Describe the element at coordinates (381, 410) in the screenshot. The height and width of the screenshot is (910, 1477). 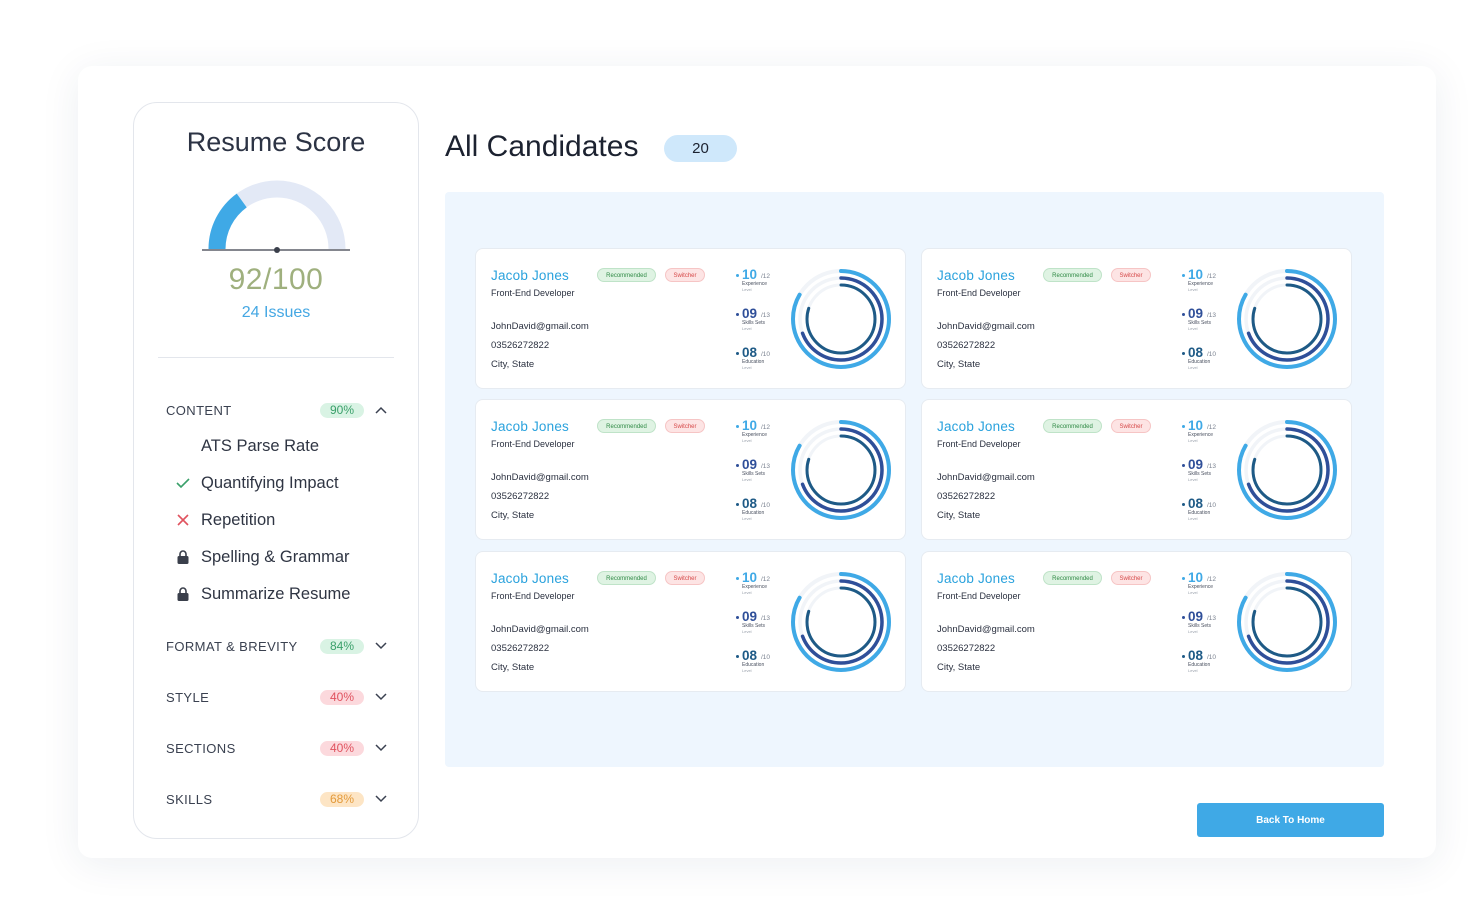
I see `chevron-up-icon` at that location.